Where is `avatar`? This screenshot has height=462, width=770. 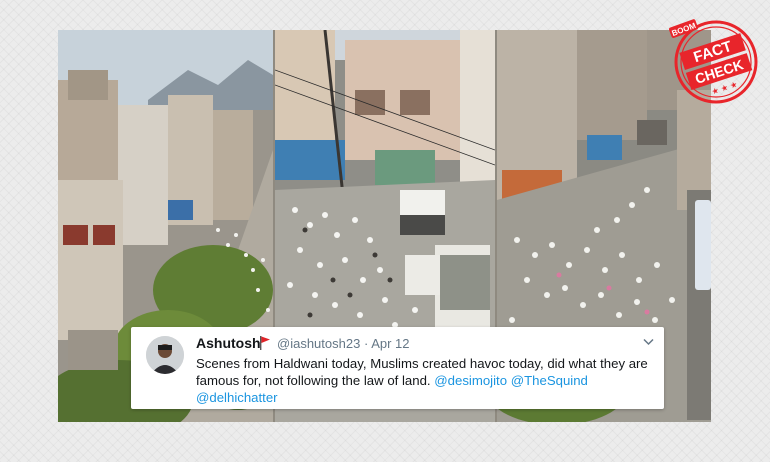
avatar is located at coordinates (165, 355).